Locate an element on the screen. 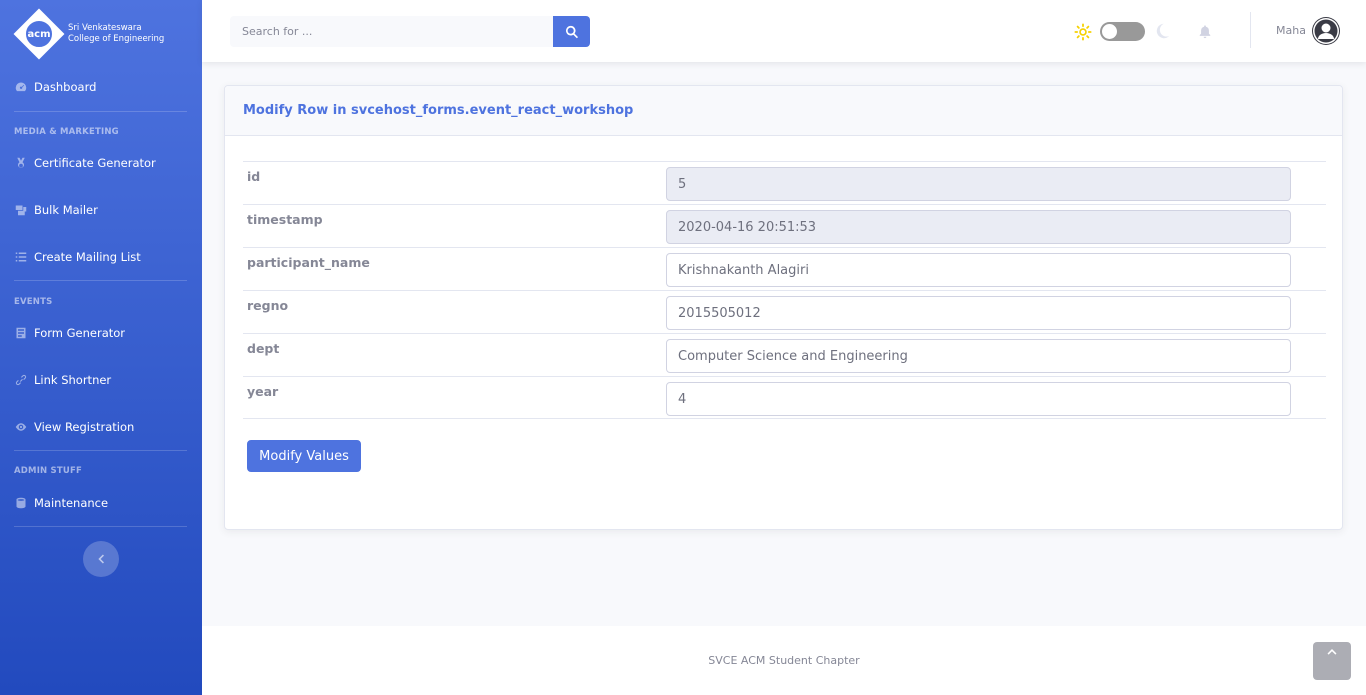 The height and width of the screenshot is (695, 1366). sidebar-heading-admin: ADMIN STUFF is located at coordinates (48, 471).